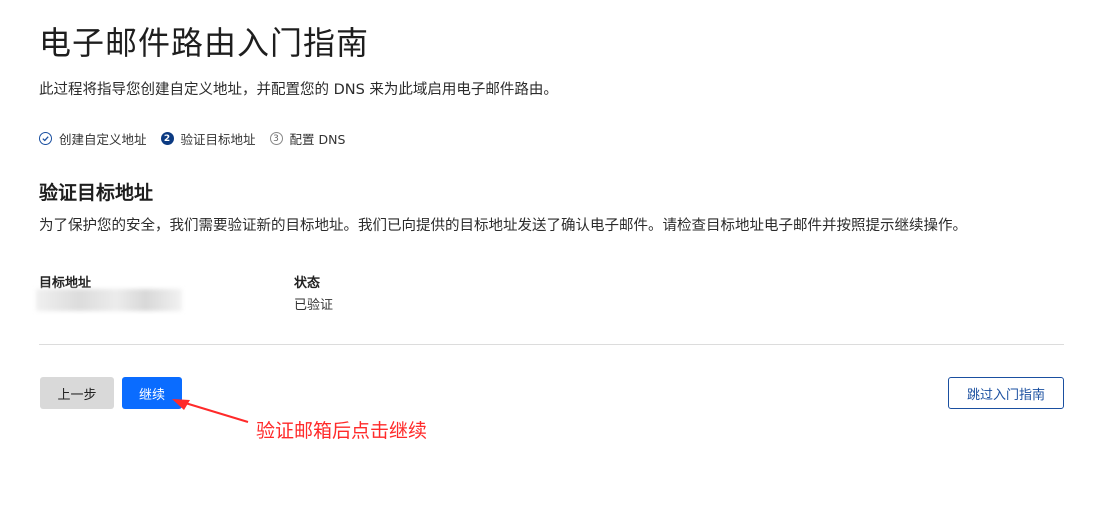 This screenshot has width=1098, height=526. I want to click on step-label: 配置 DNS, so click(317, 139).